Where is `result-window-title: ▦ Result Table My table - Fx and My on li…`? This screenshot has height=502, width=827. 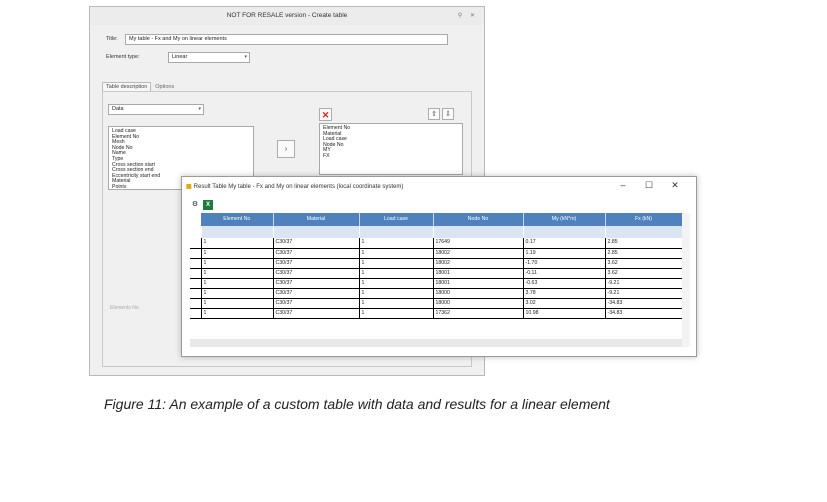 result-window-title: ▦ Result Table My table - Fx and My on li… is located at coordinates (294, 186).